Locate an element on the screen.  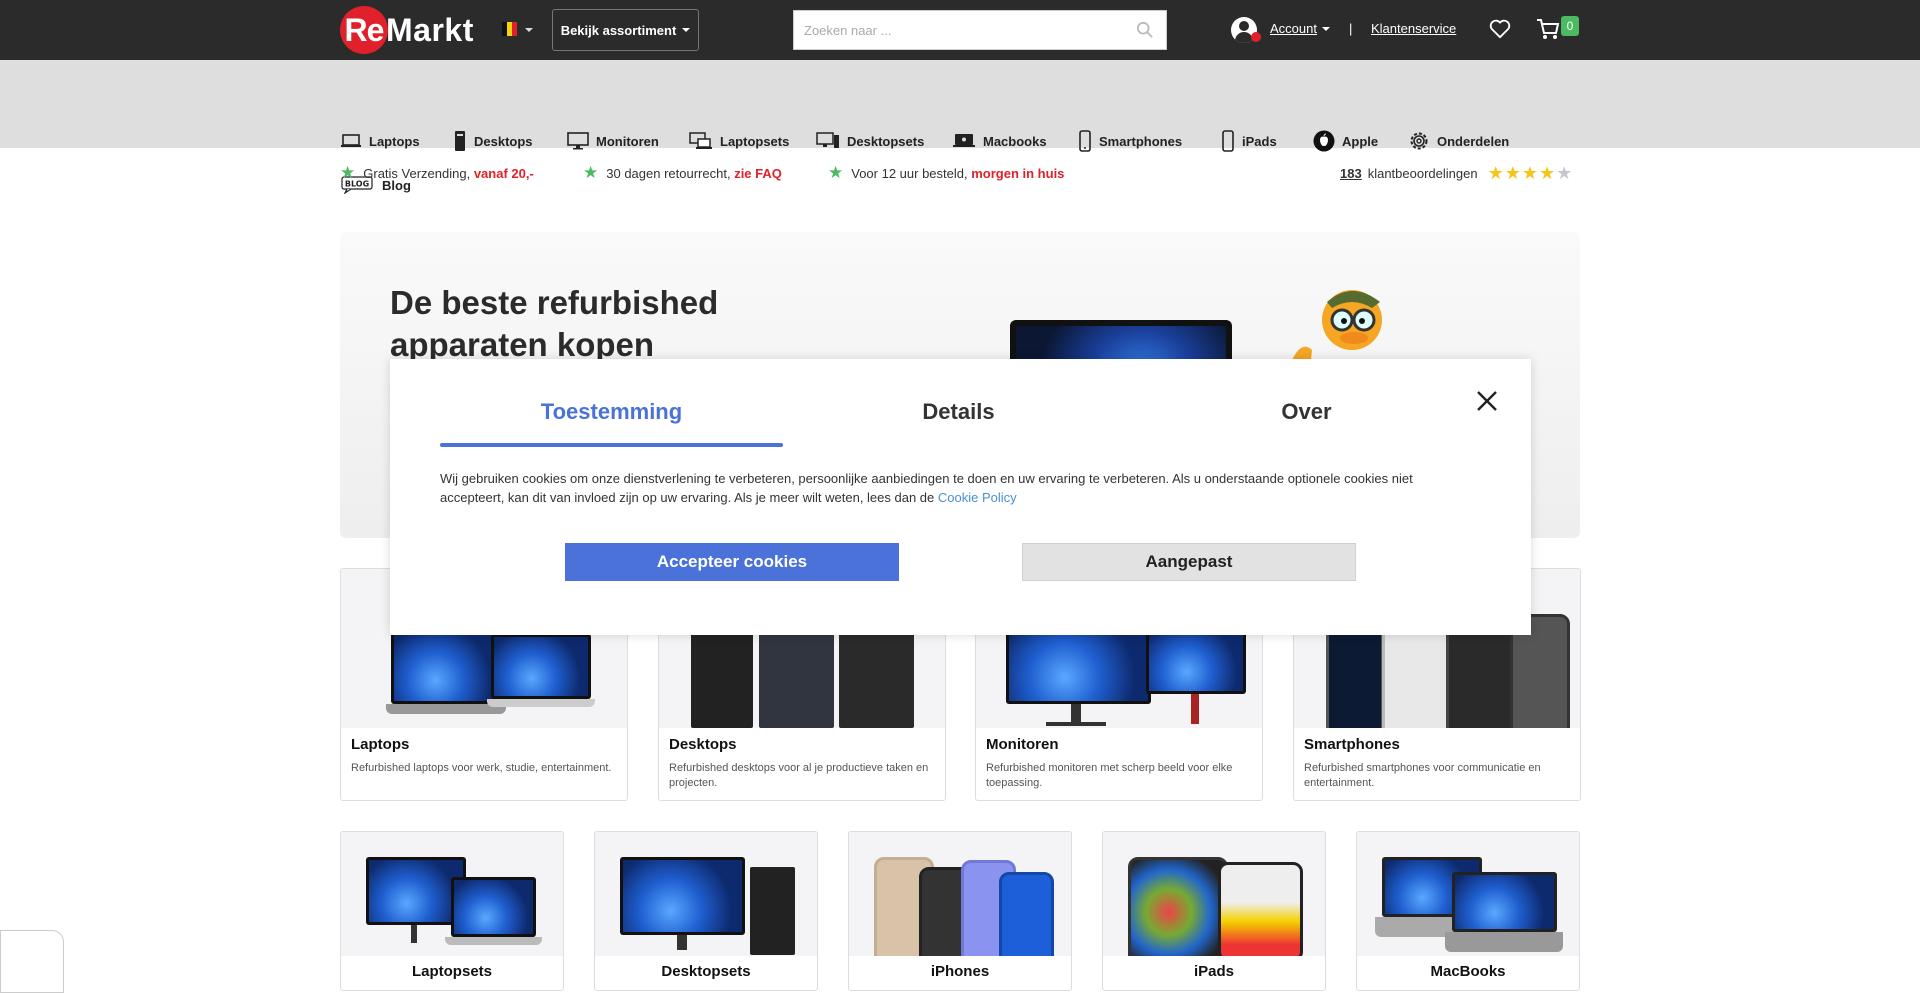
usp-returns: ★ 30 dagen retourrecht, zie FAQ is located at coordinates (682, 173).